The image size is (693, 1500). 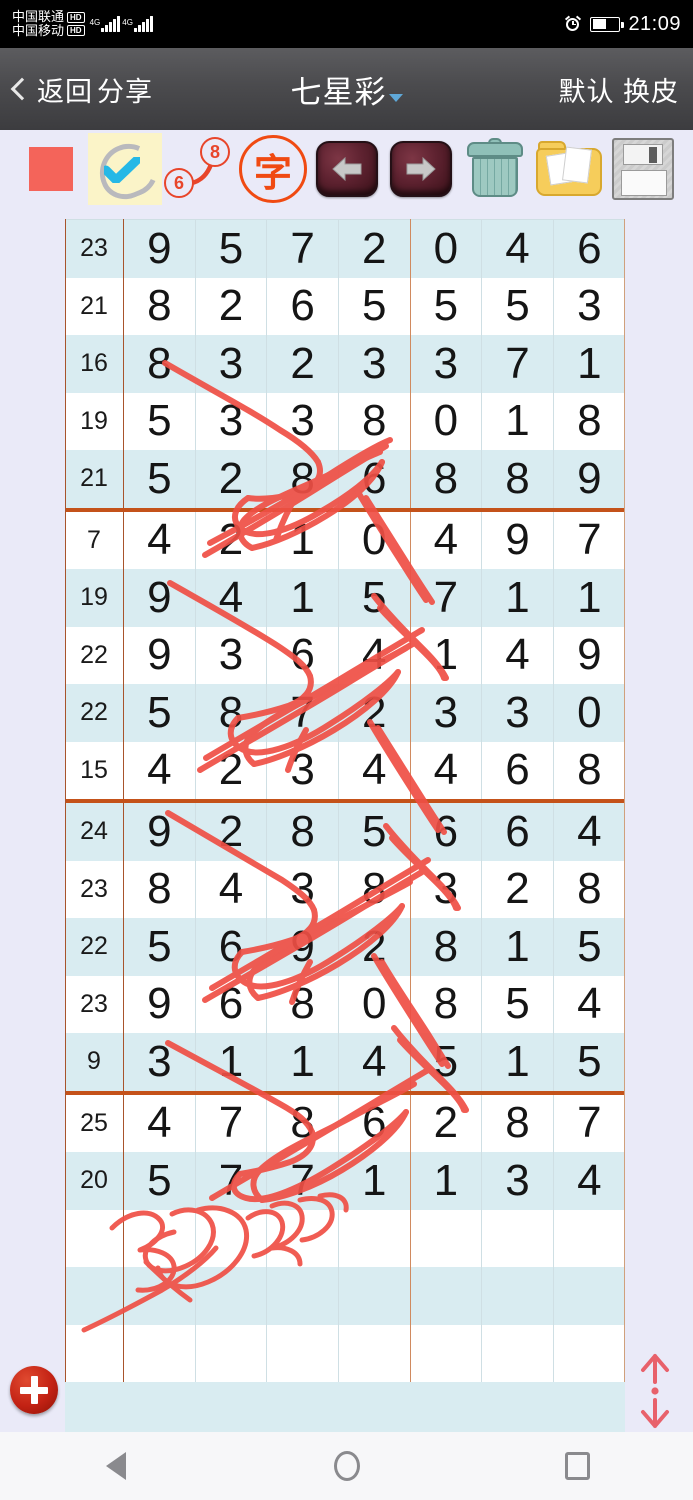 I want to click on row-sum-cell: 7, so click(x=94, y=539).